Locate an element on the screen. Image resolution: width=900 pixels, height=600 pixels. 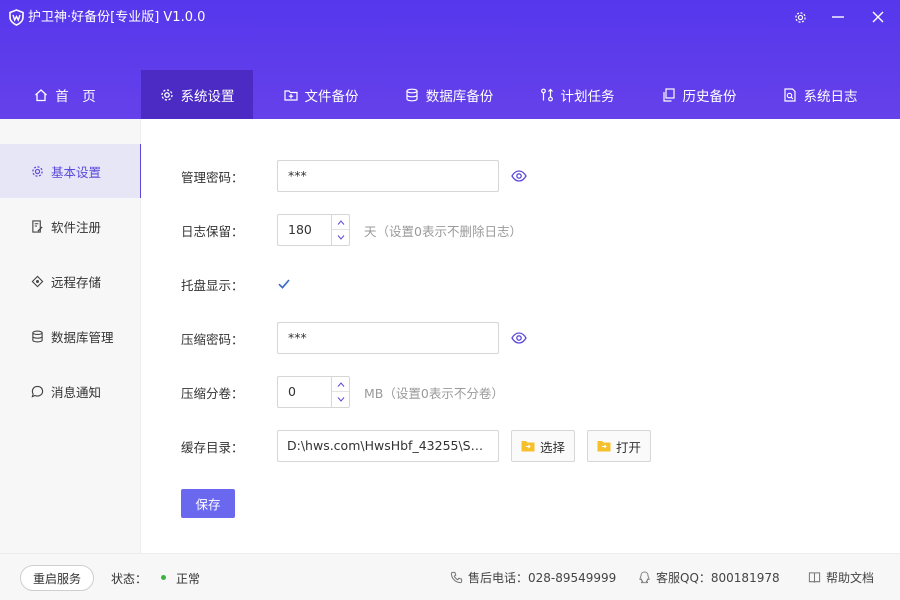
help-docs-link: 帮助文档 is located at coordinates (841, 577).